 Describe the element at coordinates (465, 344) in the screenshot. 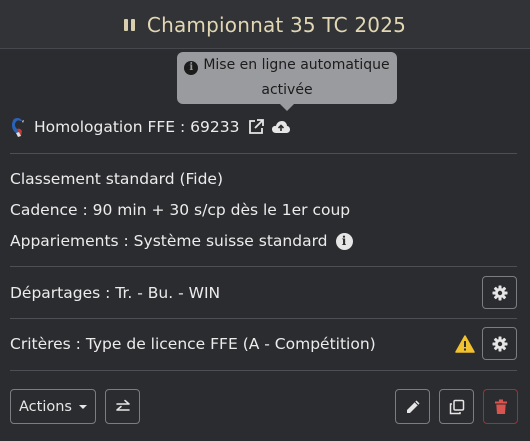

I see `warning-icon` at that location.